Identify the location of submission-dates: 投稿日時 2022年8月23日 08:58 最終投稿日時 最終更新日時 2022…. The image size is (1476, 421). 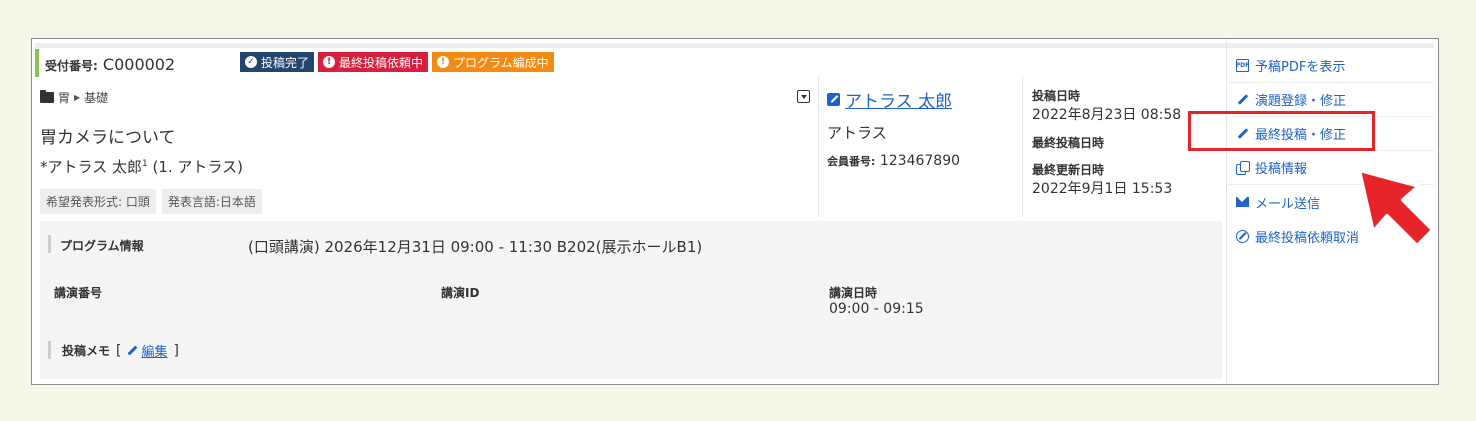
(1106, 142).